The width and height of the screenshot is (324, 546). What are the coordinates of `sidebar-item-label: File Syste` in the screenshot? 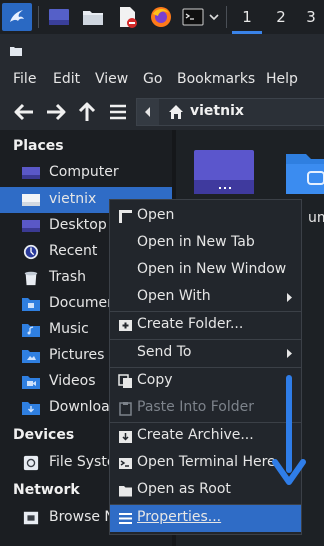 It's located at (82, 462).